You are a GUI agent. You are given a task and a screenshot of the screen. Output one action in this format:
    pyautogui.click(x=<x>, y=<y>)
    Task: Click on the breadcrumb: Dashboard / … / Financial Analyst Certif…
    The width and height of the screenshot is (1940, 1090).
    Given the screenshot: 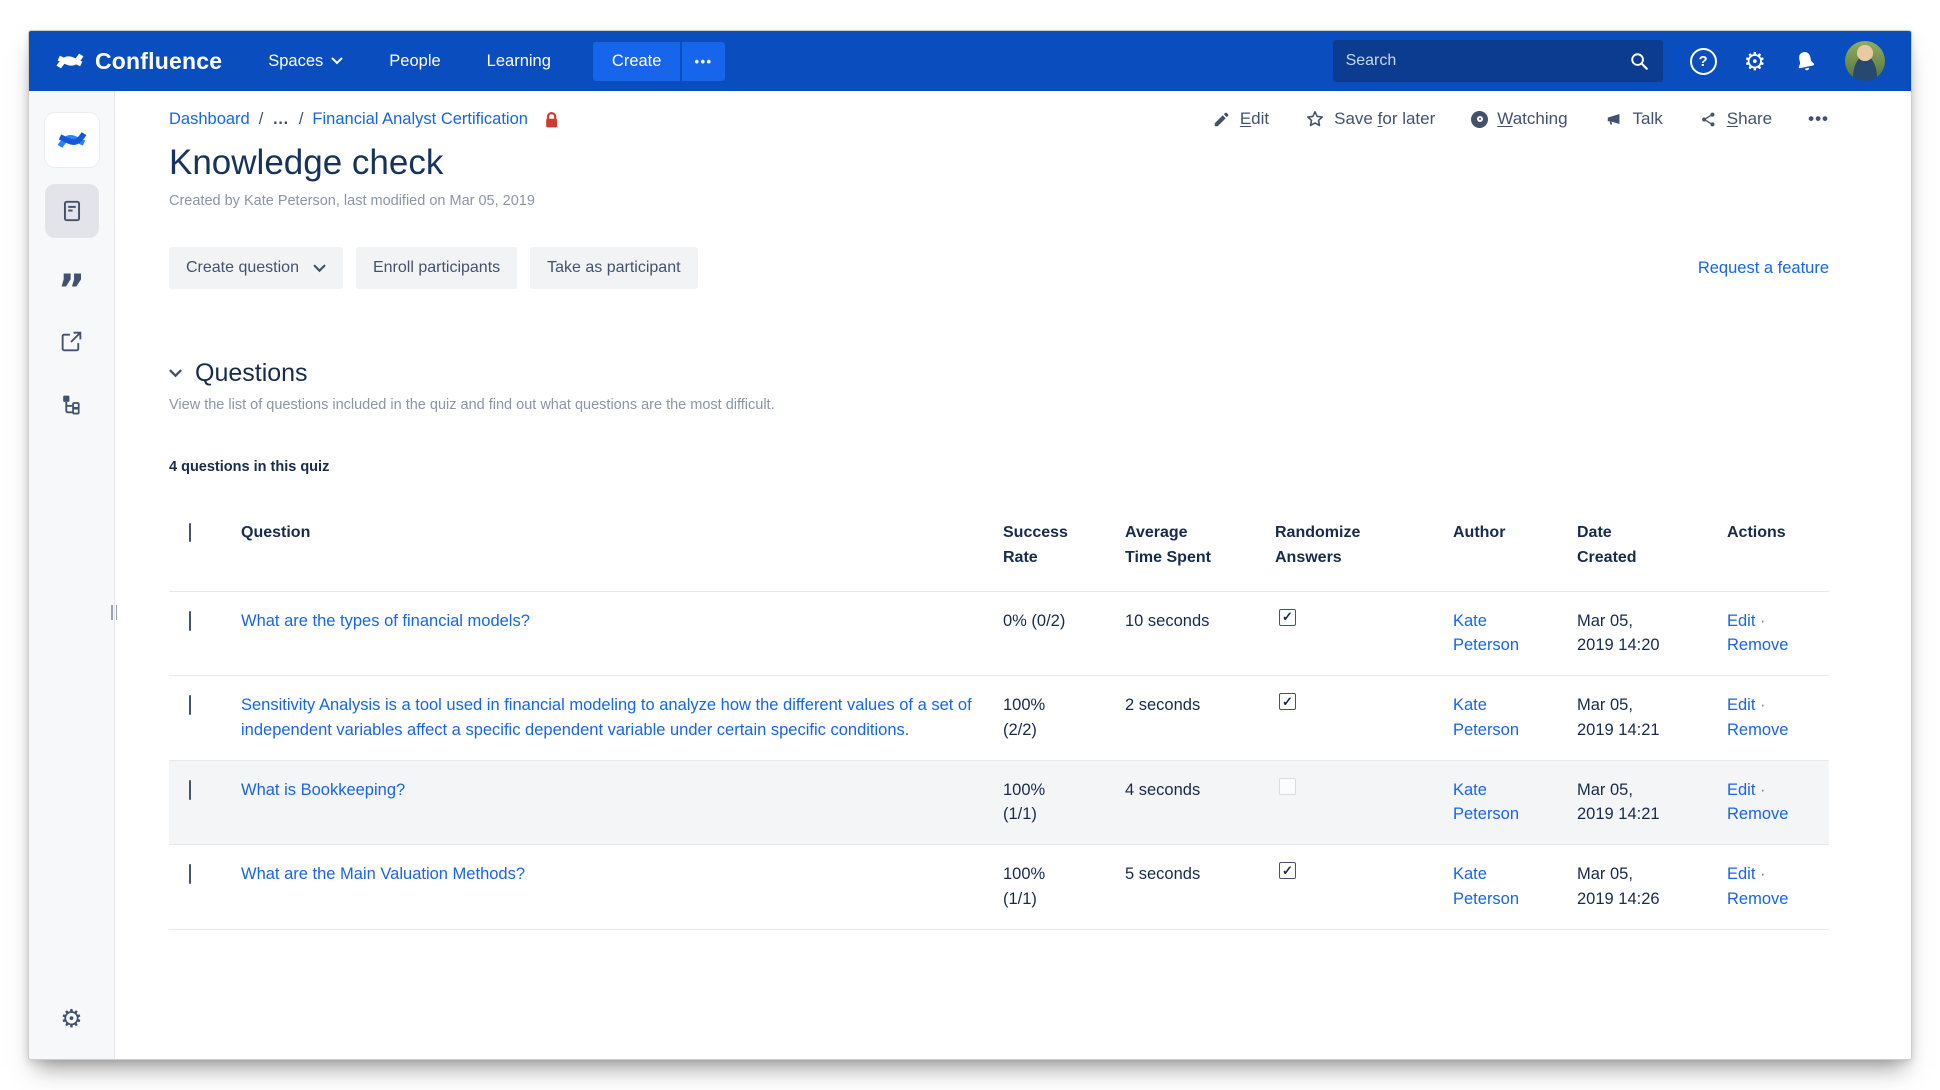 What is the action you would take?
    pyautogui.click(x=999, y=119)
    